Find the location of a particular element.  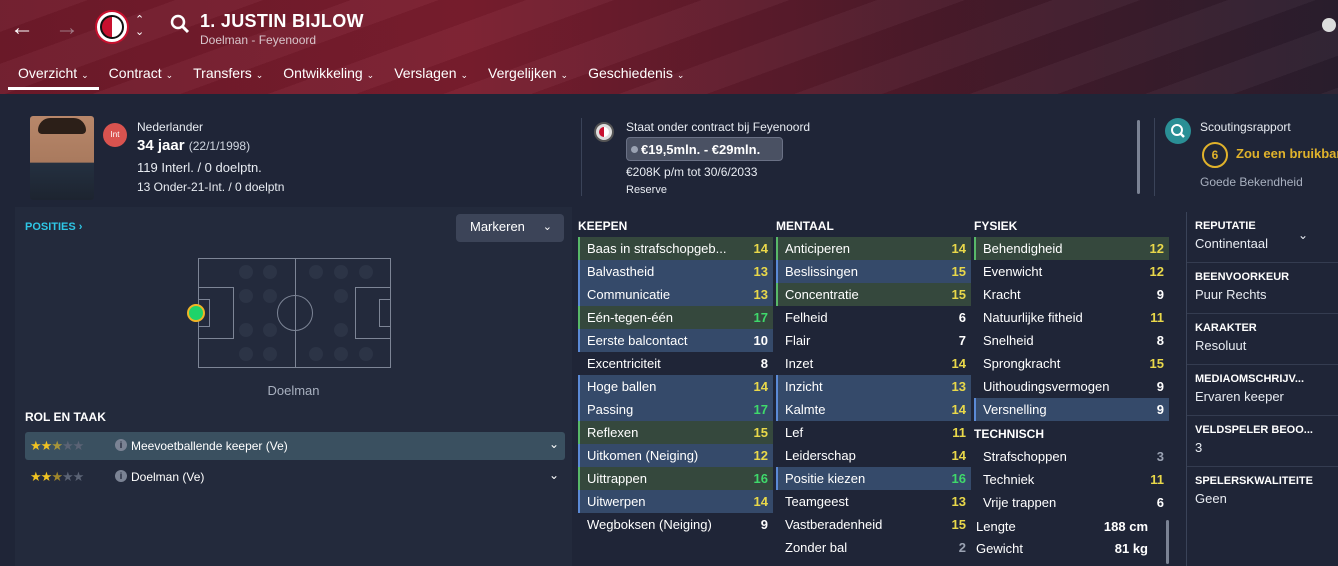

attribute-row: Wegboksen (Neiging) 9 is located at coordinates (675, 524).